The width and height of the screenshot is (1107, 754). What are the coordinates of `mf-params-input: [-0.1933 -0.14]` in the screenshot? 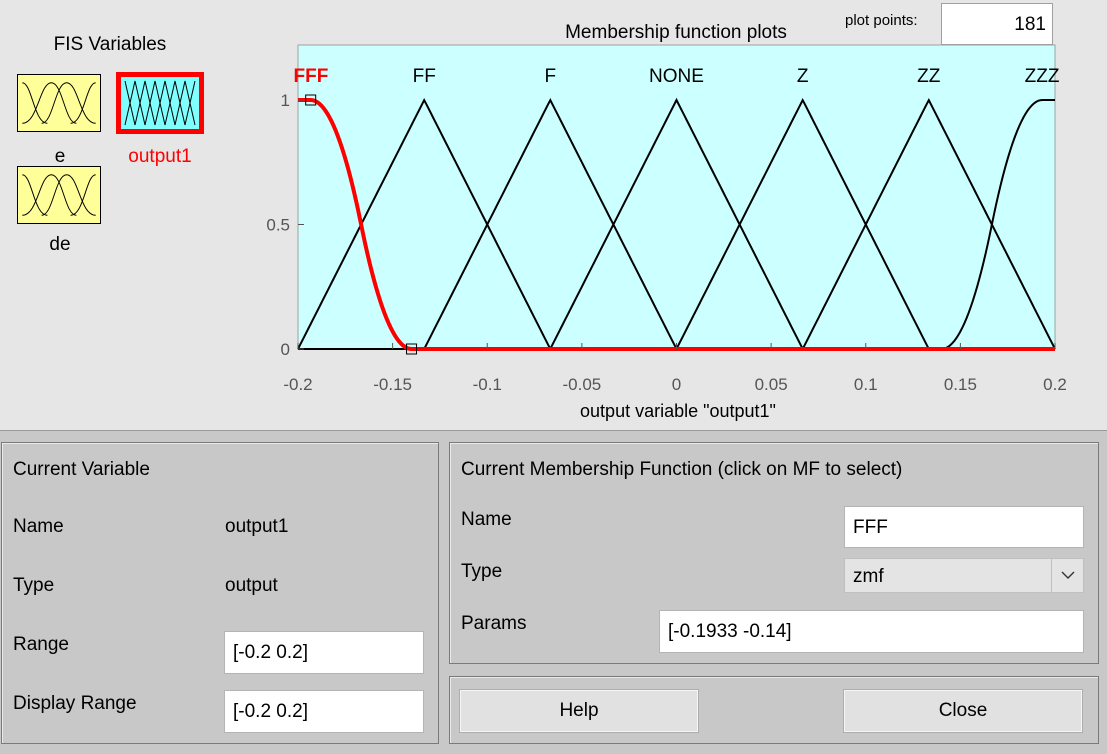 It's located at (871, 631).